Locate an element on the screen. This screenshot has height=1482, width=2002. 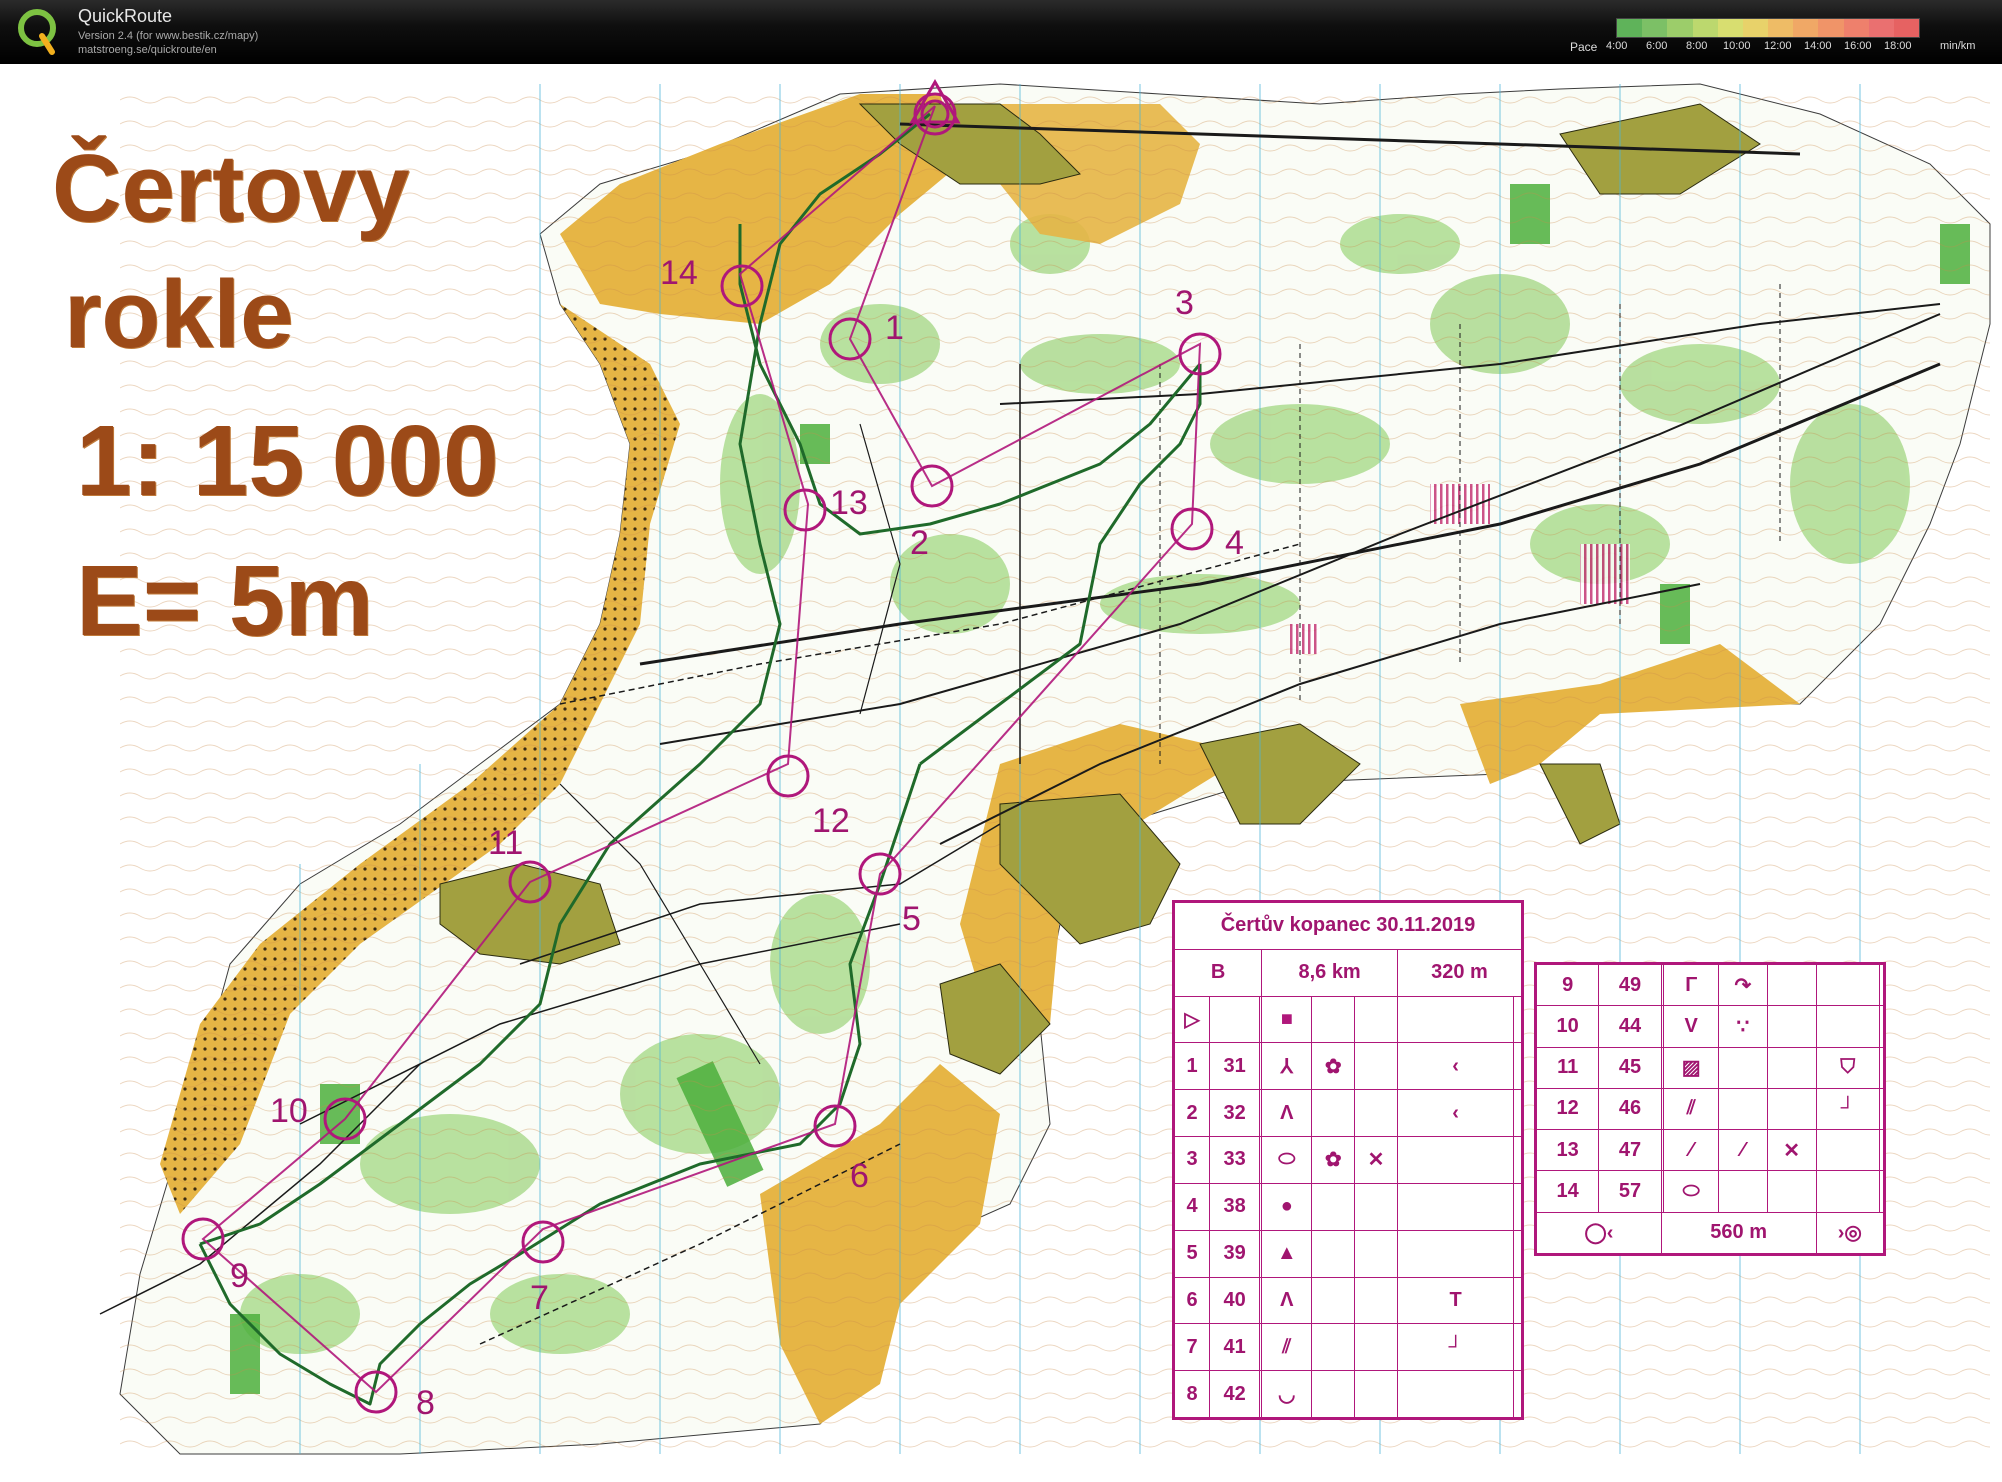
cd-control-number: 11 is located at coordinates (1567, 1067).